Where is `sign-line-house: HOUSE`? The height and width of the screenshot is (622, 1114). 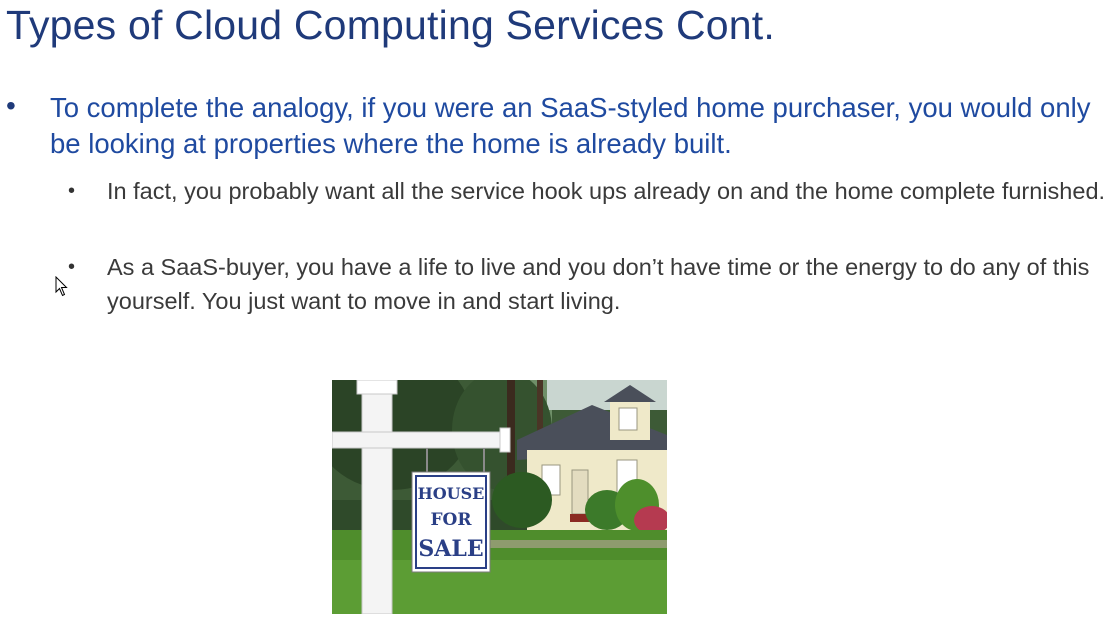
sign-line-house: HOUSE is located at coordinates (451, 493).